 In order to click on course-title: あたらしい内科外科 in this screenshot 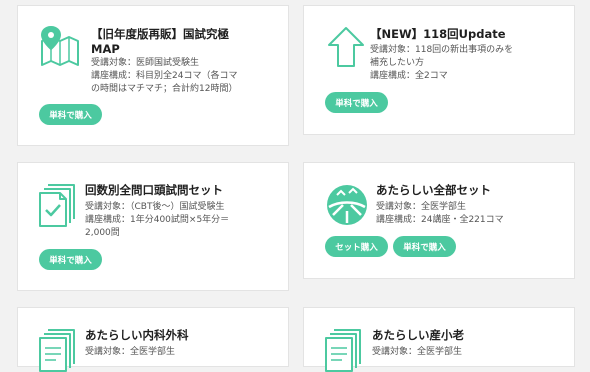, I will do `click(137, 335)`.